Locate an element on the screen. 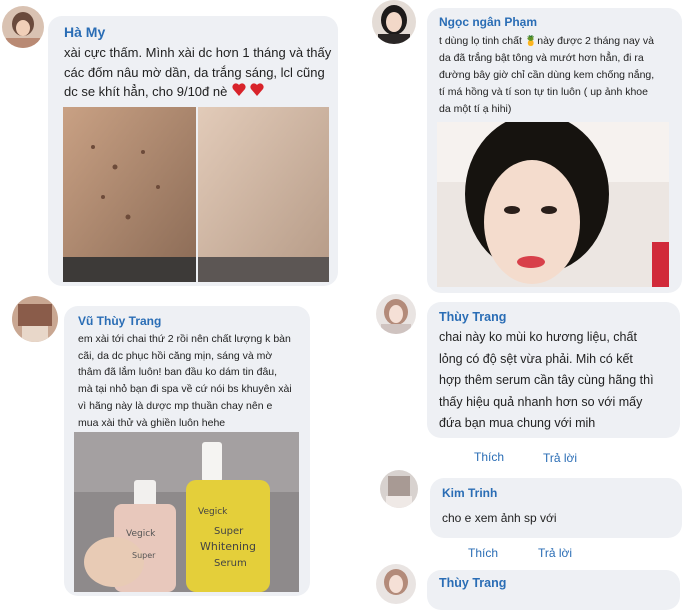  avatar-thuy-trang-image is located at coordinates (396, 314).